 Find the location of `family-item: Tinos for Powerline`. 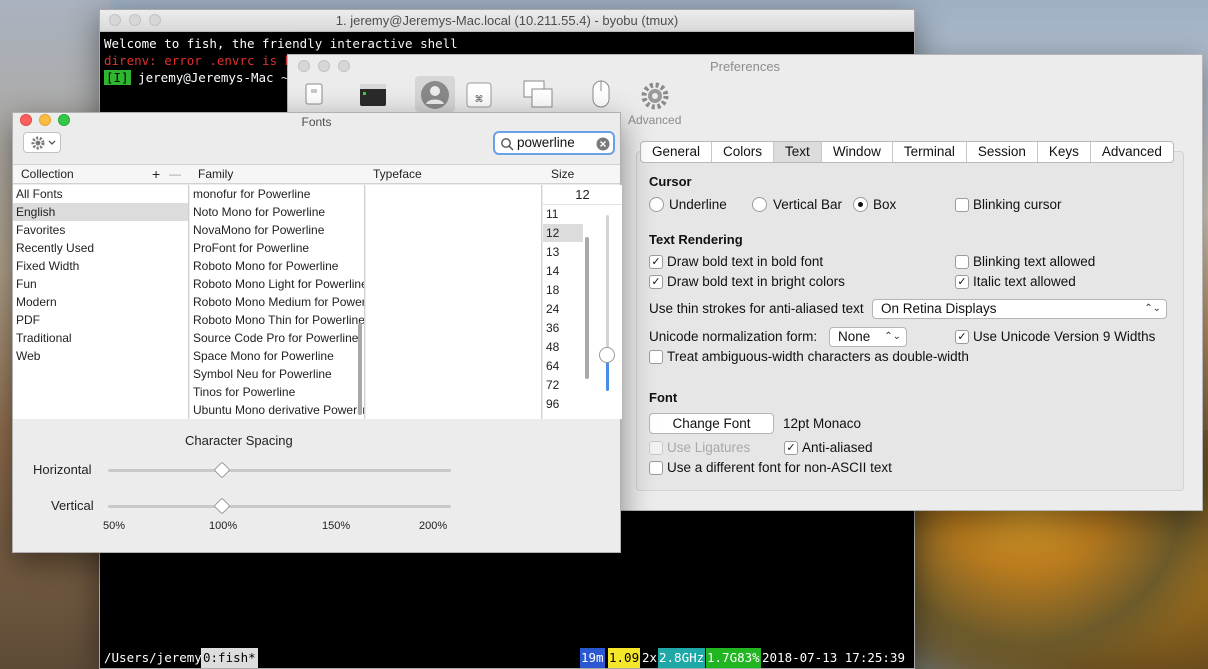

family-item: Tinos for Powerline is located at coordinates (277, 392).